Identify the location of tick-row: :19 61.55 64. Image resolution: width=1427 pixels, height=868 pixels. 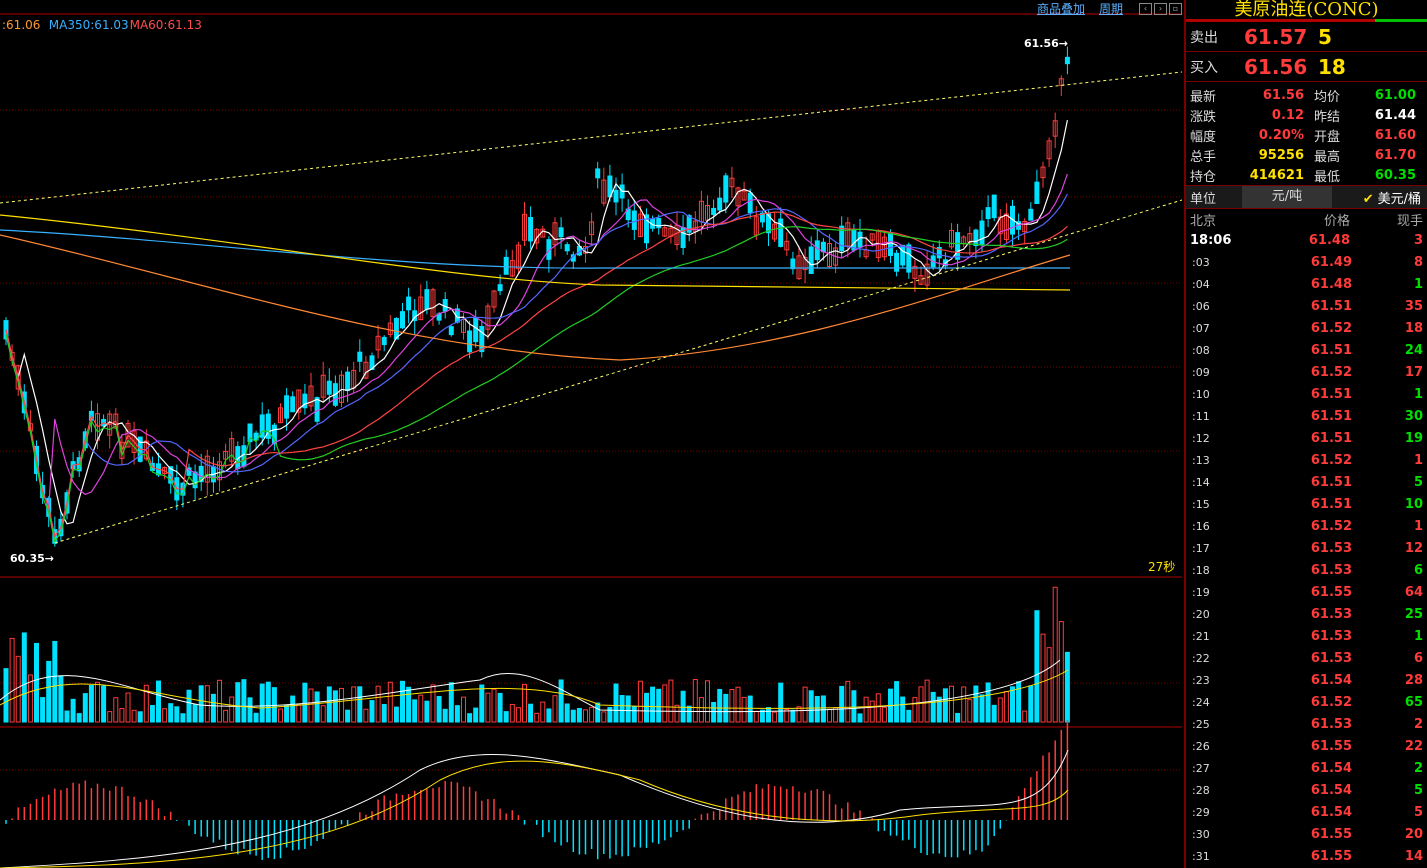
(1306, 592).